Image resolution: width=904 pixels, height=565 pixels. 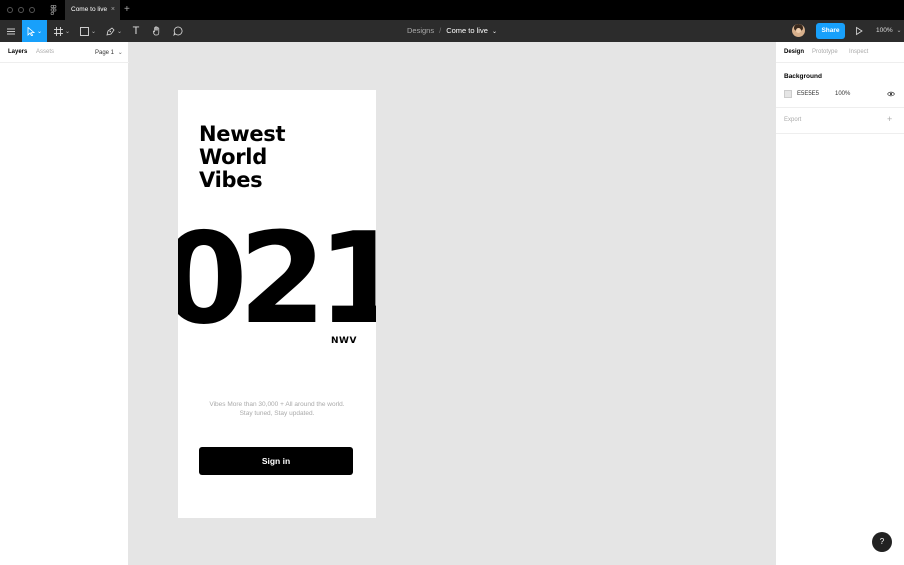 What do you see at coordinates (284, 157) in the screenshot?
I see `frame-headline: Newest World Vibes` at bounding box center [284, 157].